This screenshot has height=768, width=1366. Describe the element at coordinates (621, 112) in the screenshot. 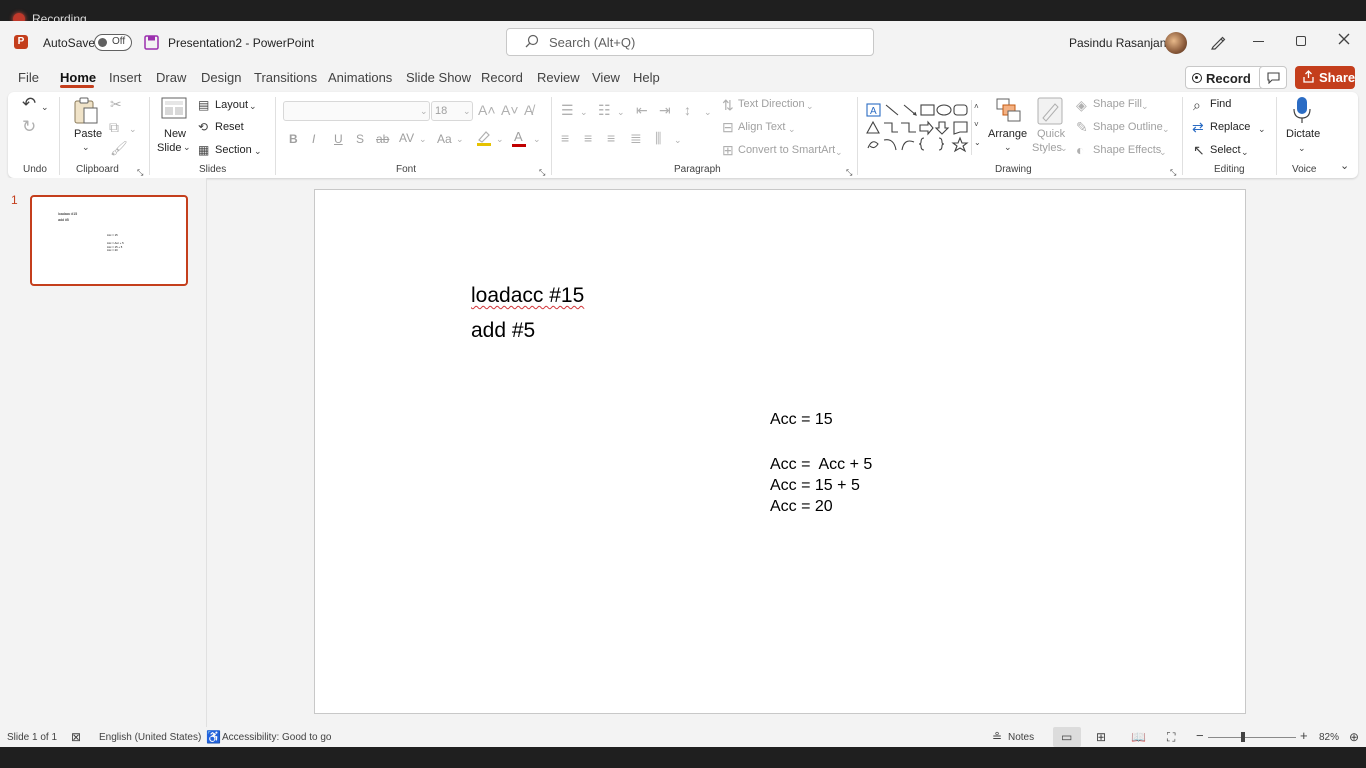

I see `numbering-dropdown-icon: ⌄` at that location.